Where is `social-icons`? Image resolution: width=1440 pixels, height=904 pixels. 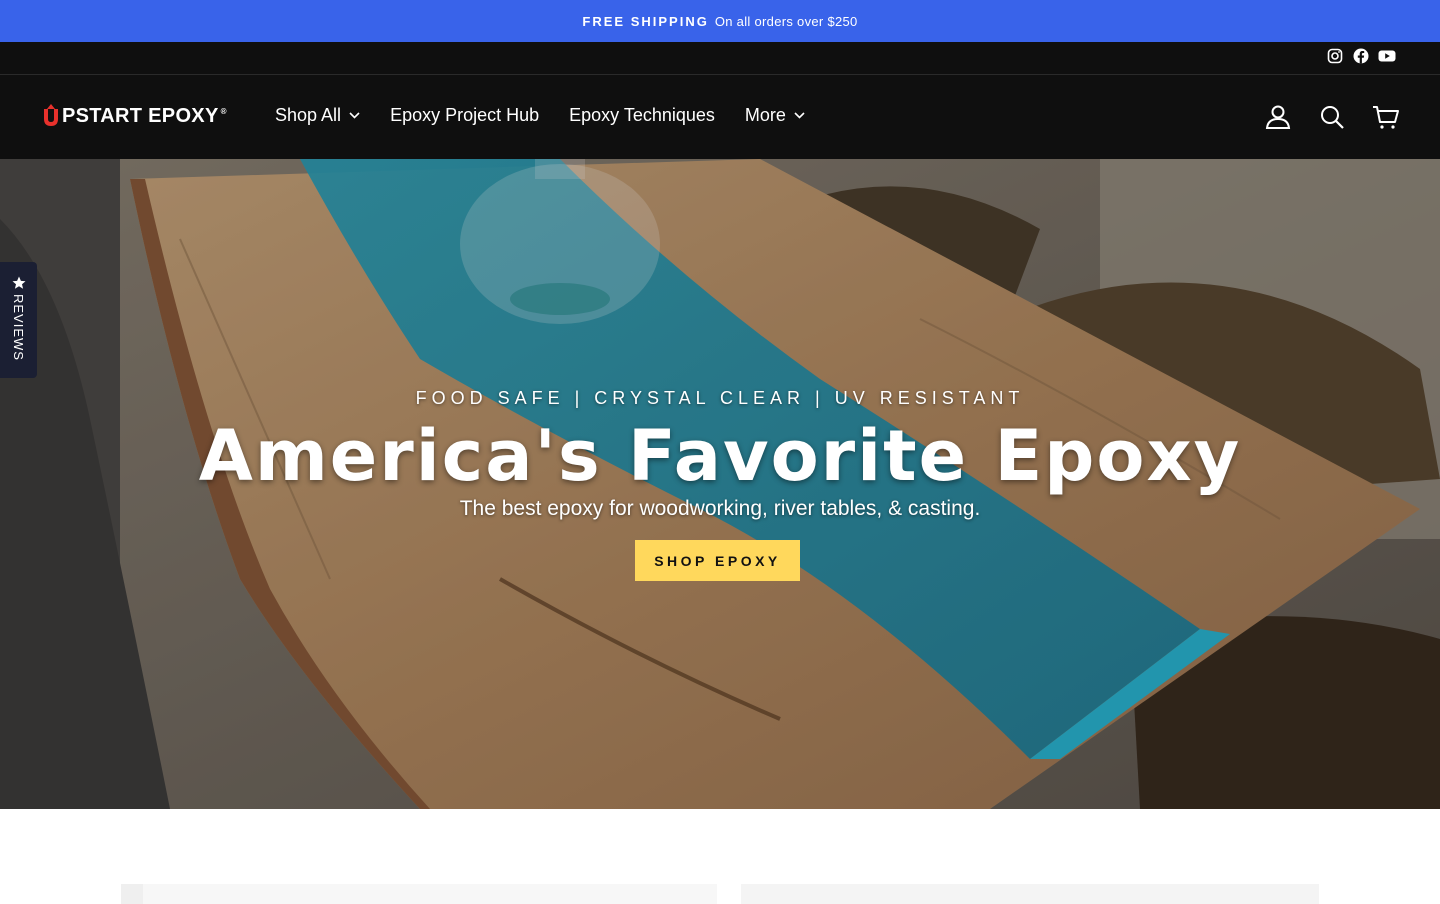 social-icons is located at coordinates (1361, 56).